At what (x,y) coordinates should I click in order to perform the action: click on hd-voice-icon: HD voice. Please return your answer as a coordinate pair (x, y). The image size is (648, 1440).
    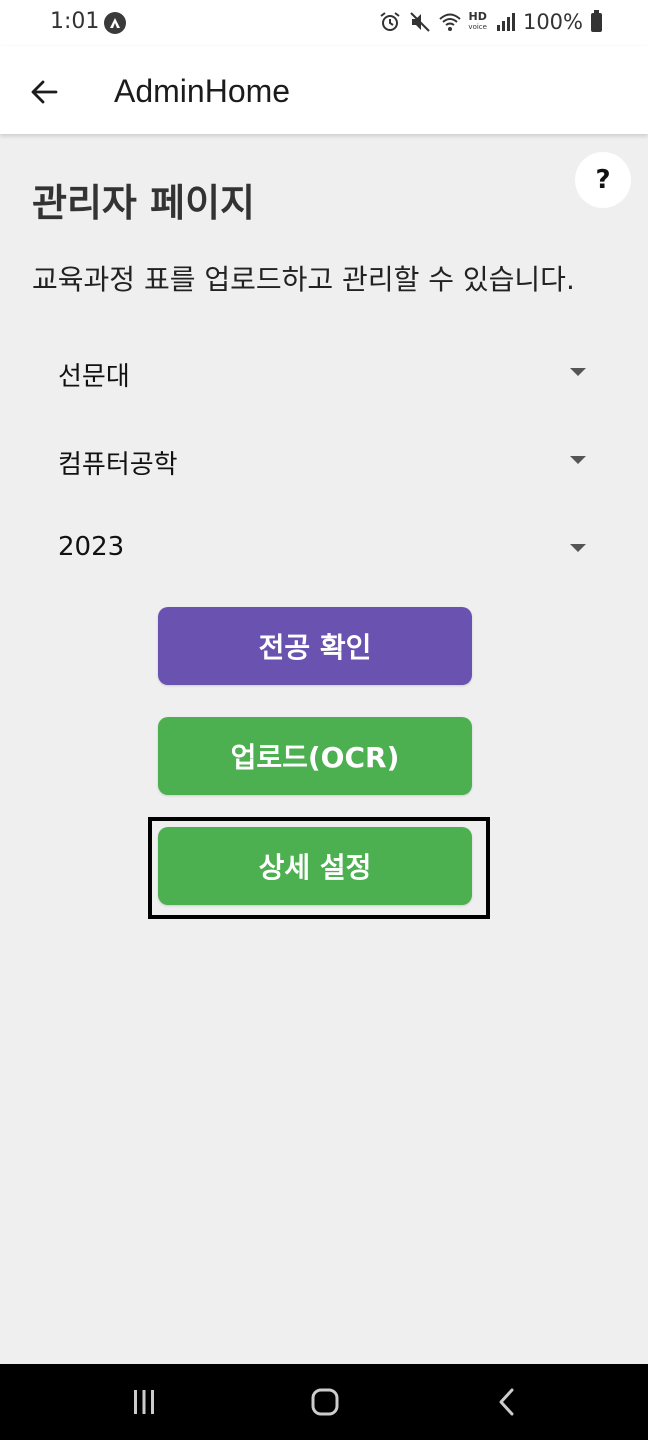
    Looking at the image, I should click on (477, 21).